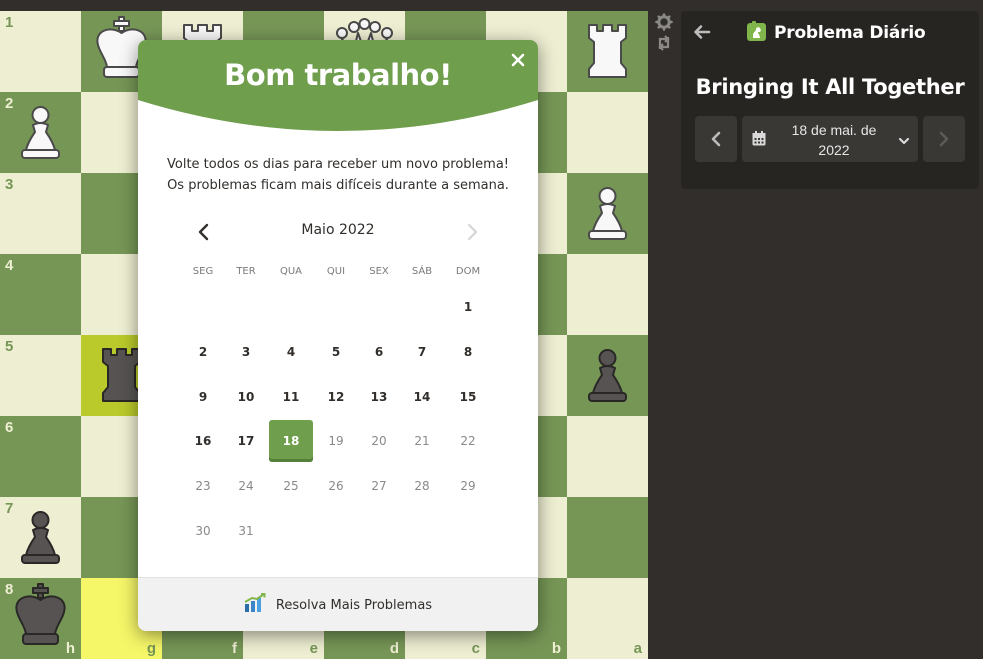 The width and height of the screenshot is (983, 659). I want to click on calendar-day: 16, so click(203, 441).